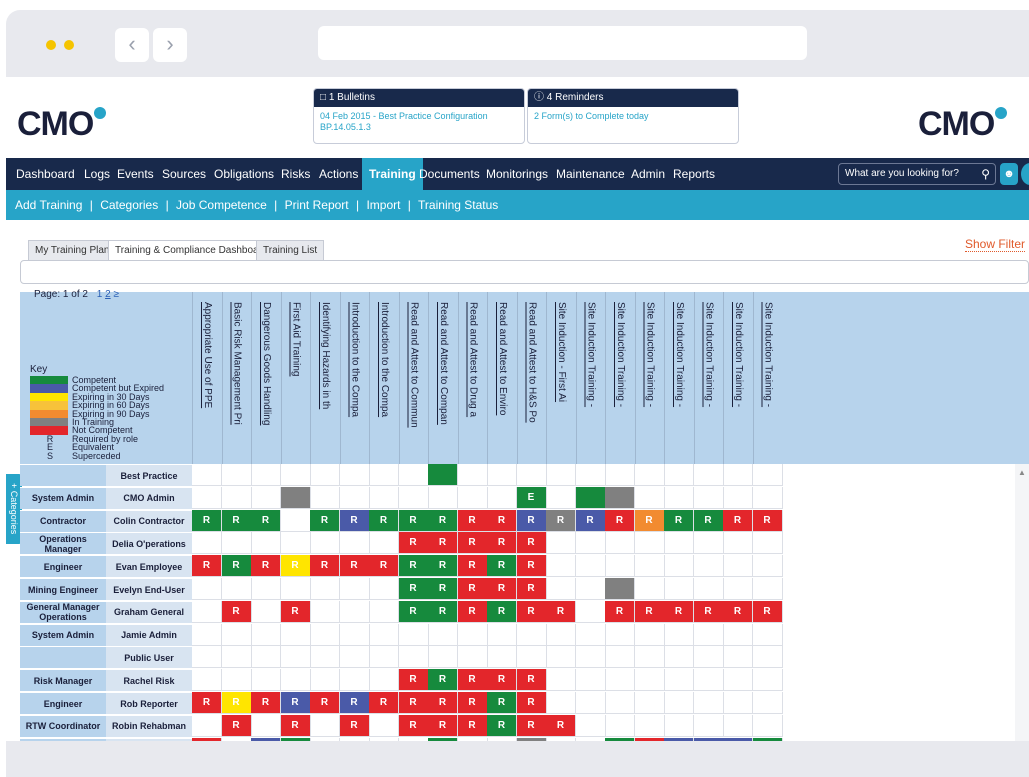 The image size is (1029, 777). Describe the element at coordinates (531, 497) in the screenshot. I see `matrix-cell: E` at that location.